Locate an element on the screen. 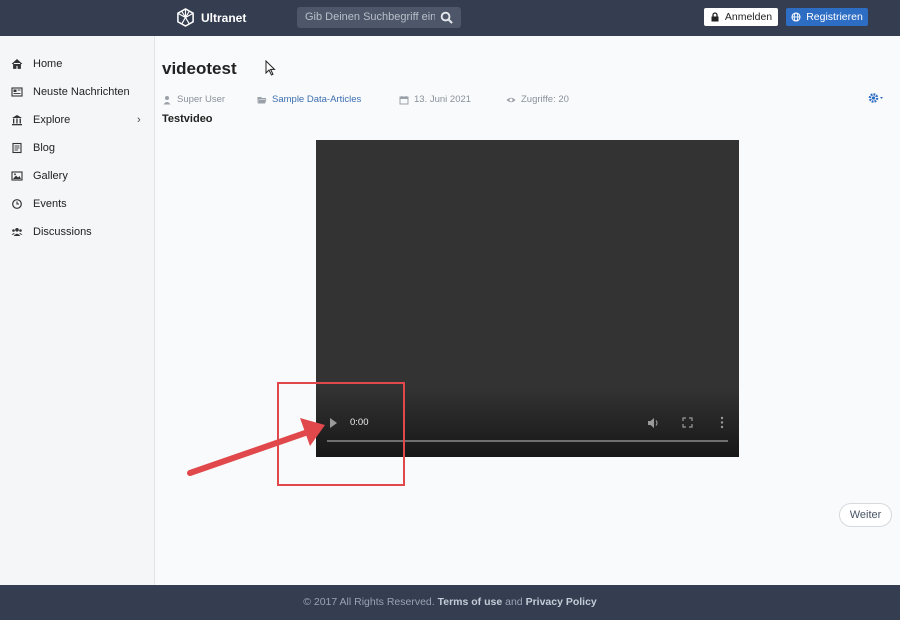  article-date: 13. Juni 2021 is located at coordinates (435, 99).